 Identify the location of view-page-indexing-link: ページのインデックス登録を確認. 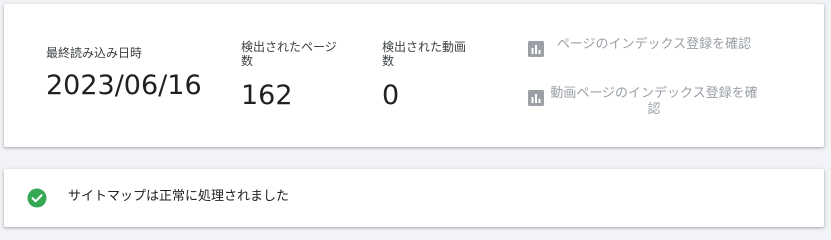
(648, 47).